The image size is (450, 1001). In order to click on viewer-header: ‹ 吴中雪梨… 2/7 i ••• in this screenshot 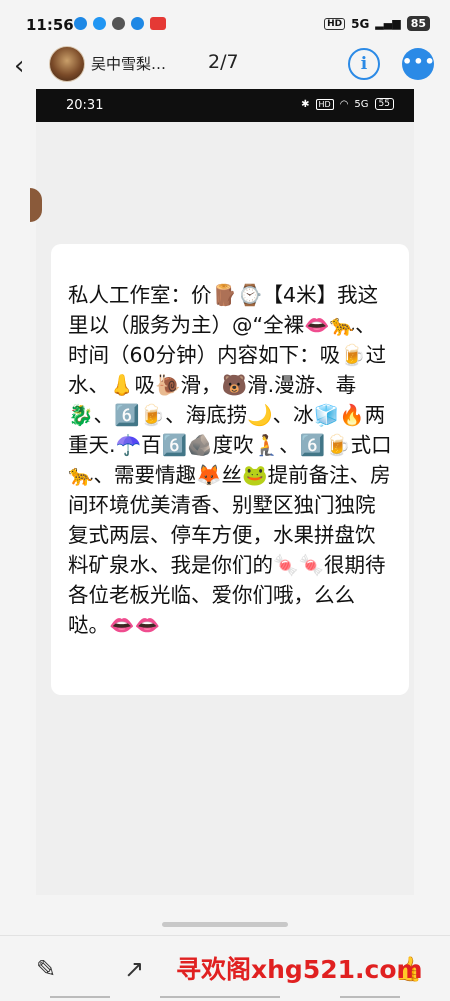, I will do `click(225, 66)`.